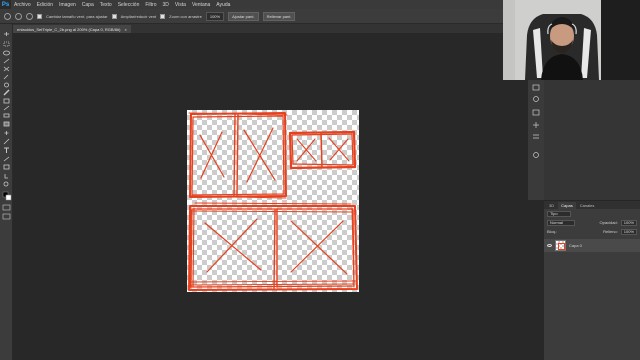 The height and width of the screenshot is (360, 640). I want to click on quick-select-tool-icon, so click(6, 61).